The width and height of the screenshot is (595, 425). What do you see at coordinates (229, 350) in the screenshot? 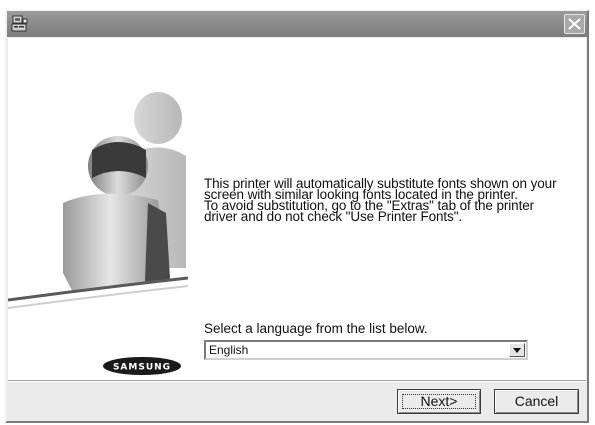
I see `language-selected-value: English` at bounding box center [229, 350].